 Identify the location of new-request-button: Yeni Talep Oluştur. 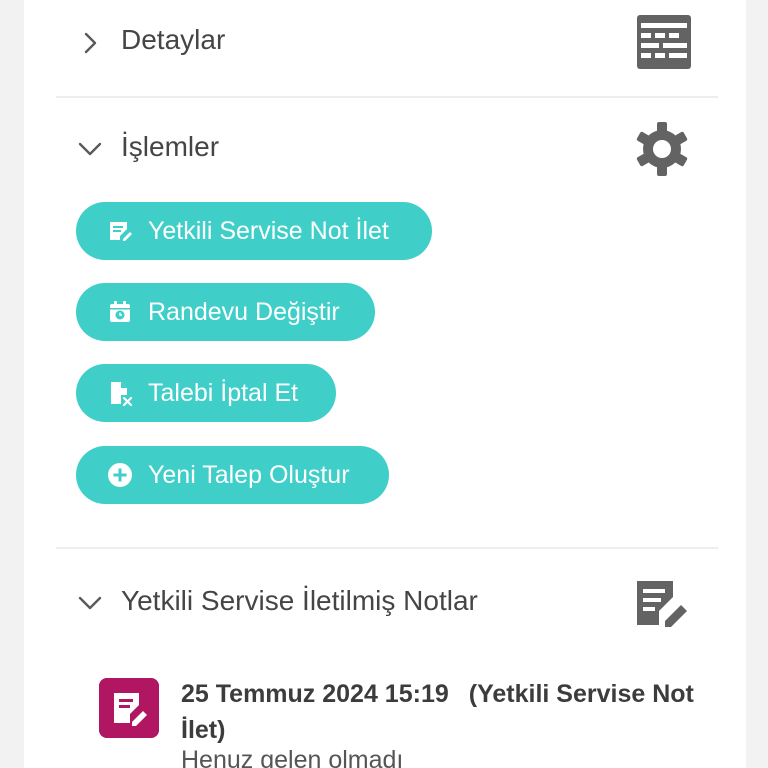
(232, 475).